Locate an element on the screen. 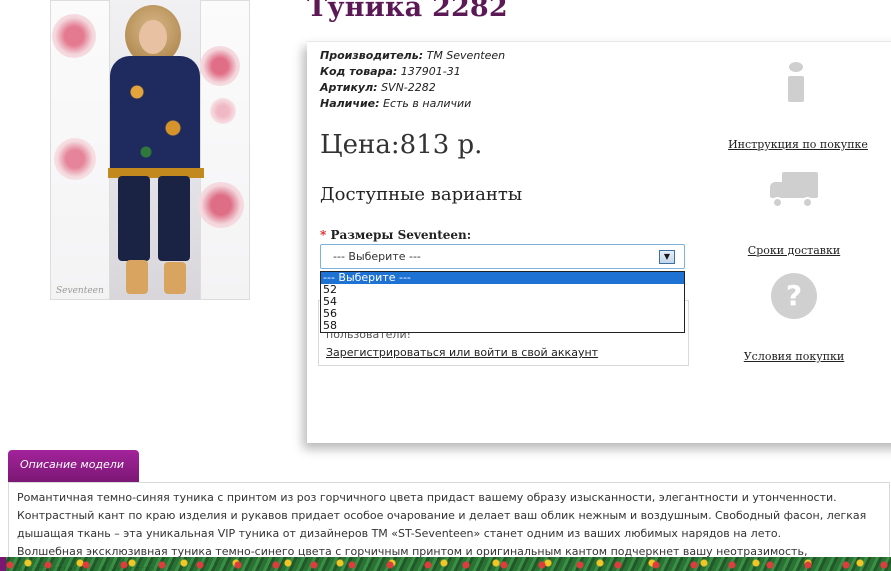 This screenshot has height=571, width=891. size-dropdown-list: --- Выберите --- 52 54 56 58 is located at coordinates (502, 302).